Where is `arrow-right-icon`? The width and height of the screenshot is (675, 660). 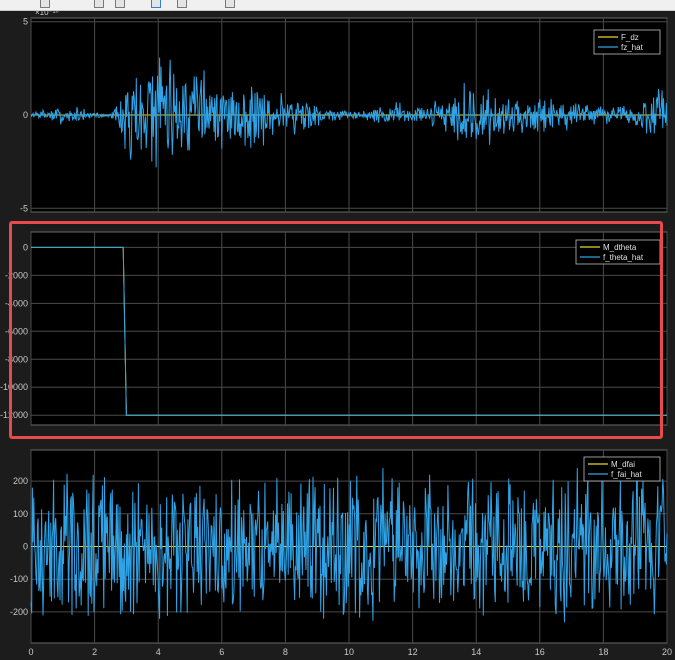
arrow-right-icon is located at coordinates (99, 4).